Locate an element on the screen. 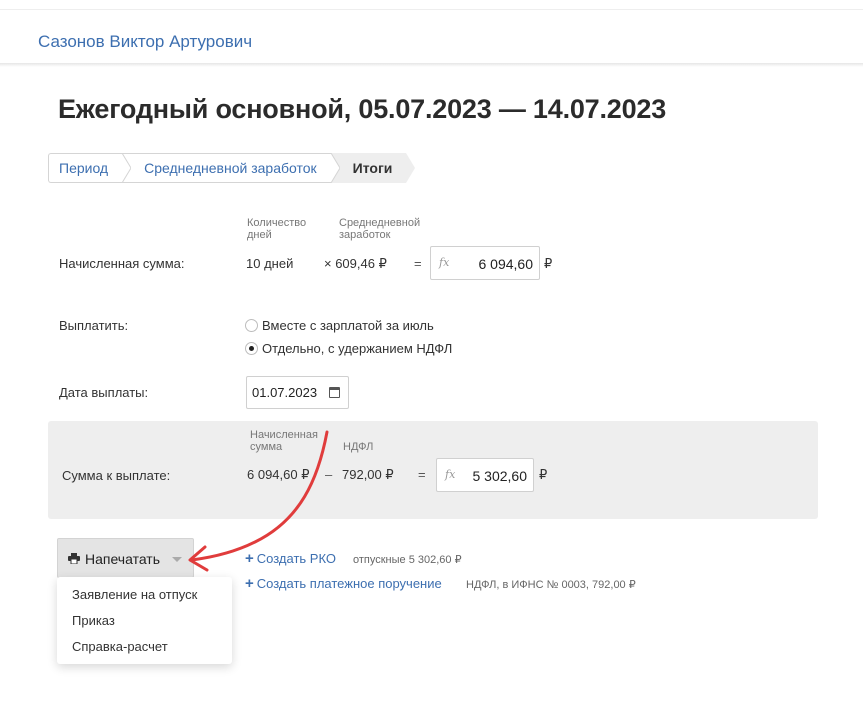 Image resolution: width=863 pixels, height=707 pixels. days-value: 10 дней is located at coordinates (270, 263).